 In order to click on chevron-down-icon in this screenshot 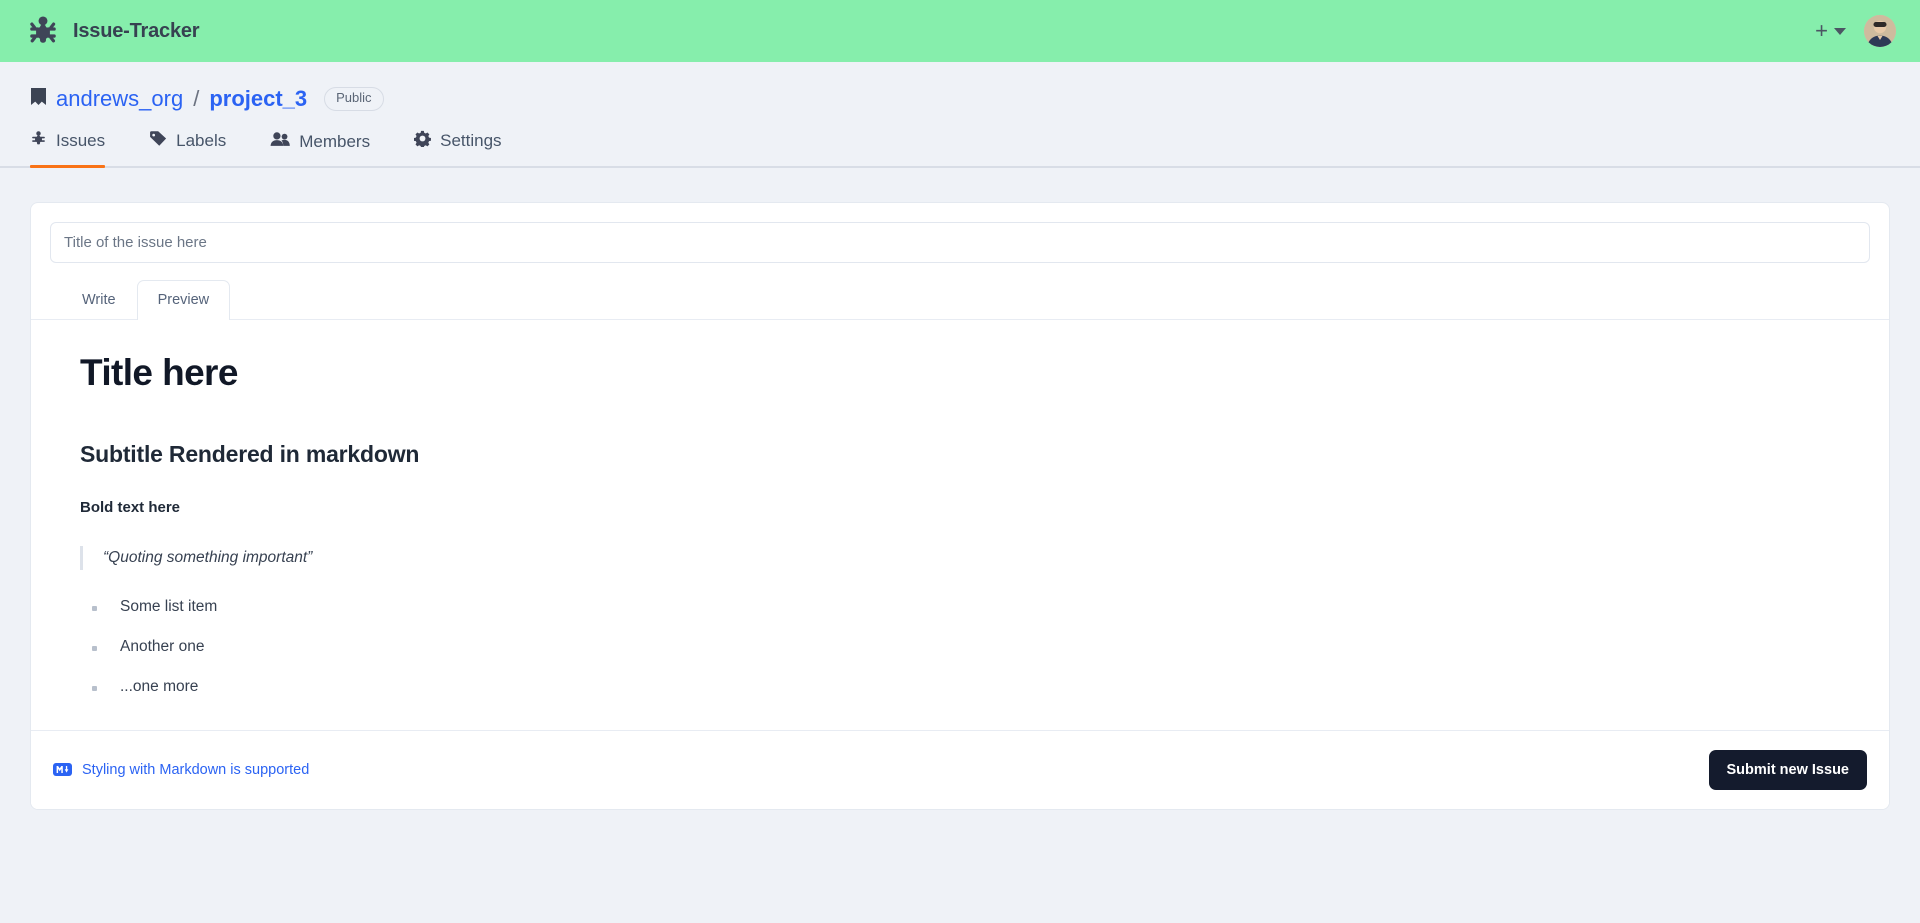, I will do `click(1840, 31)`.